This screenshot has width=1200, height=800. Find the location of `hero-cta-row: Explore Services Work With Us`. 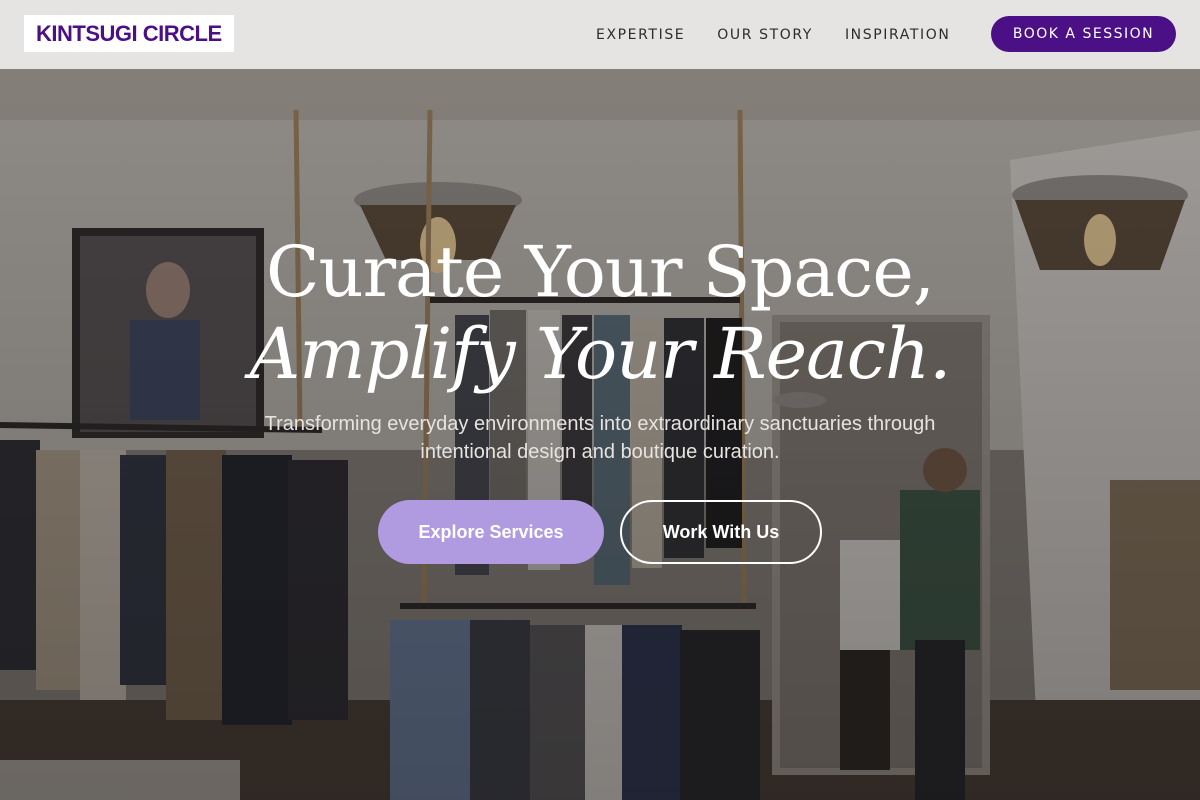

hero-cta-row: Explore Services Work With Us is located at coordinates (600, 532).